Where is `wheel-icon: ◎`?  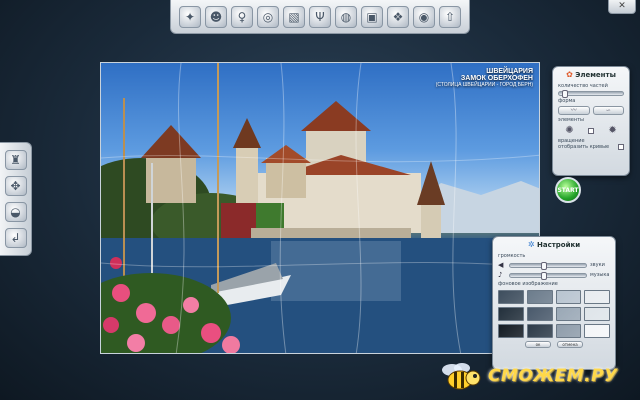 wheel-icon: ◎ is located at coordinates (268, 16).